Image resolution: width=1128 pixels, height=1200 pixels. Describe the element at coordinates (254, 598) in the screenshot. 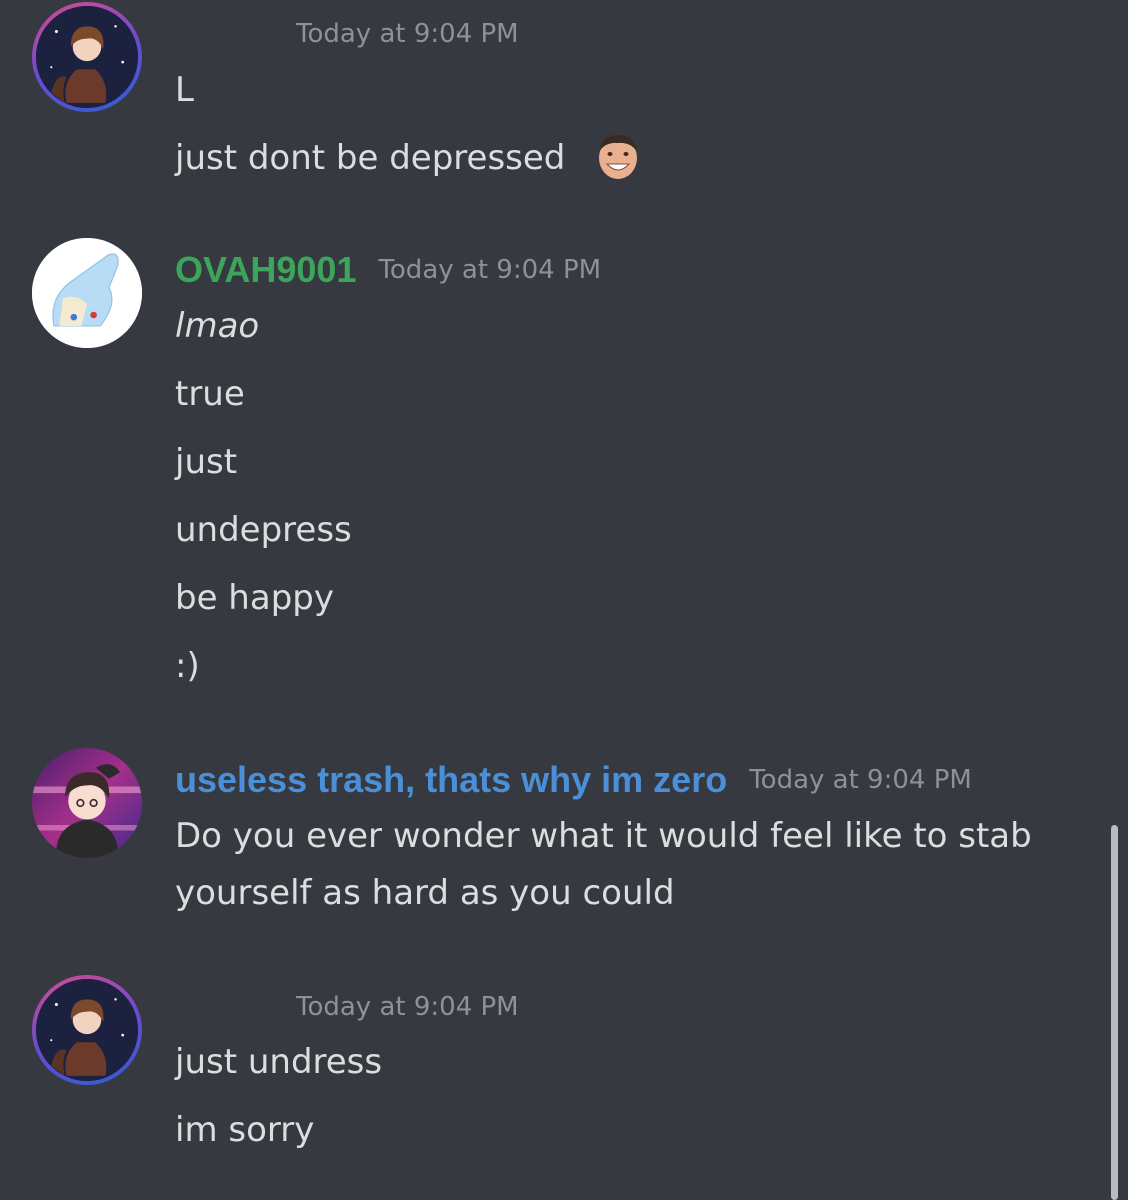

I see `message-text: be happy` at that location.